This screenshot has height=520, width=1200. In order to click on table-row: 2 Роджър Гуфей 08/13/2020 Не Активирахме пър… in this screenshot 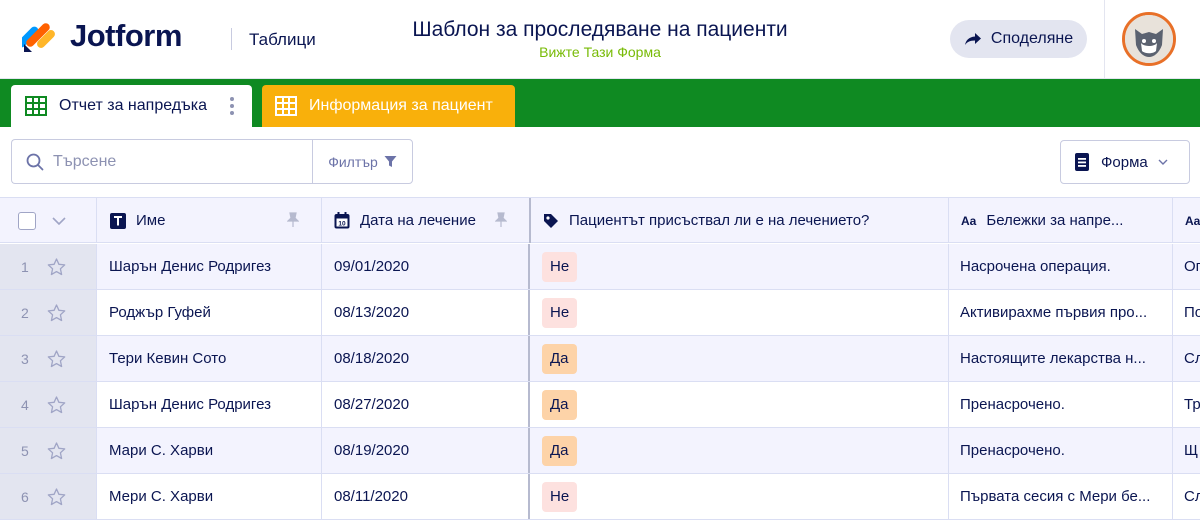, I will do `click(600, 313)`.